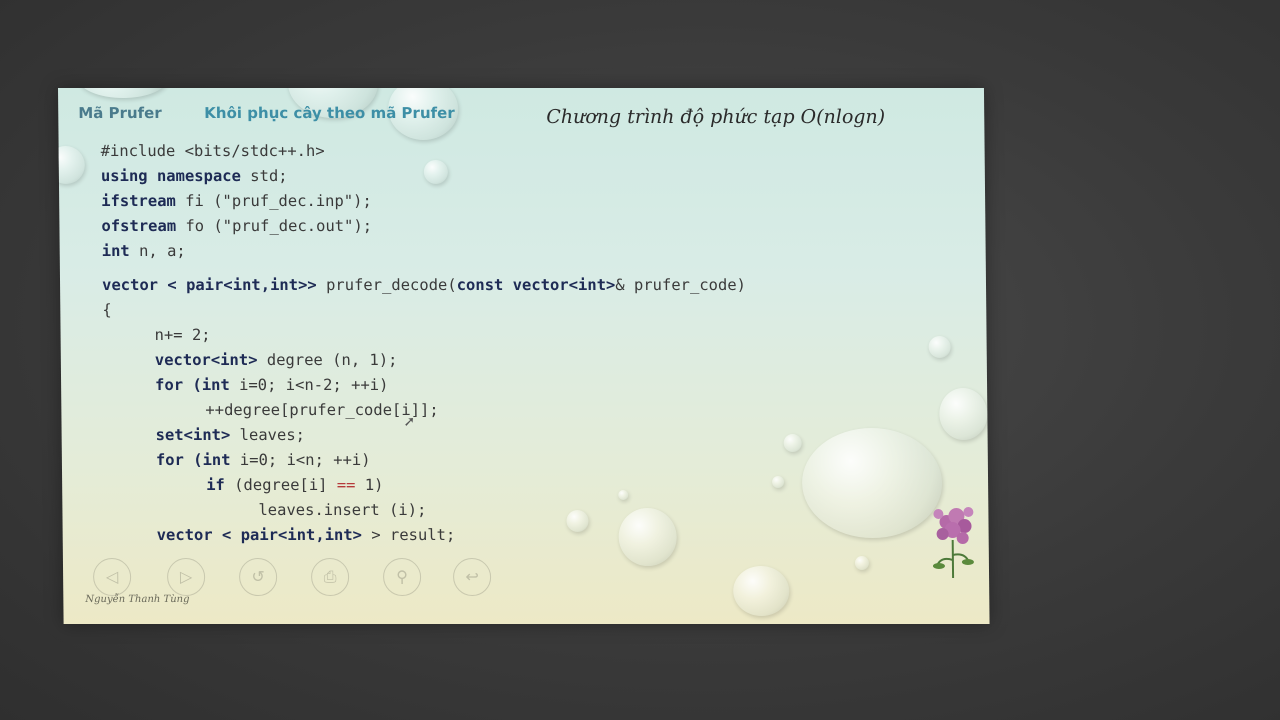 Image resolution: width=1280 pixels, height=720 pixels. What do you see at coordinates (186, 577) in the screenshot?
I see `play-button: ▷` at bounding box center [186, 577].